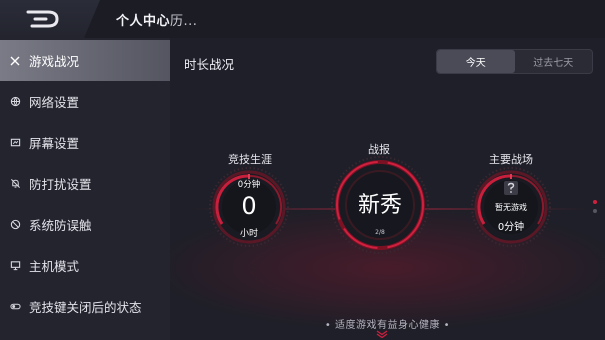  I want to click on no-touch-icon, so click(15, 225).